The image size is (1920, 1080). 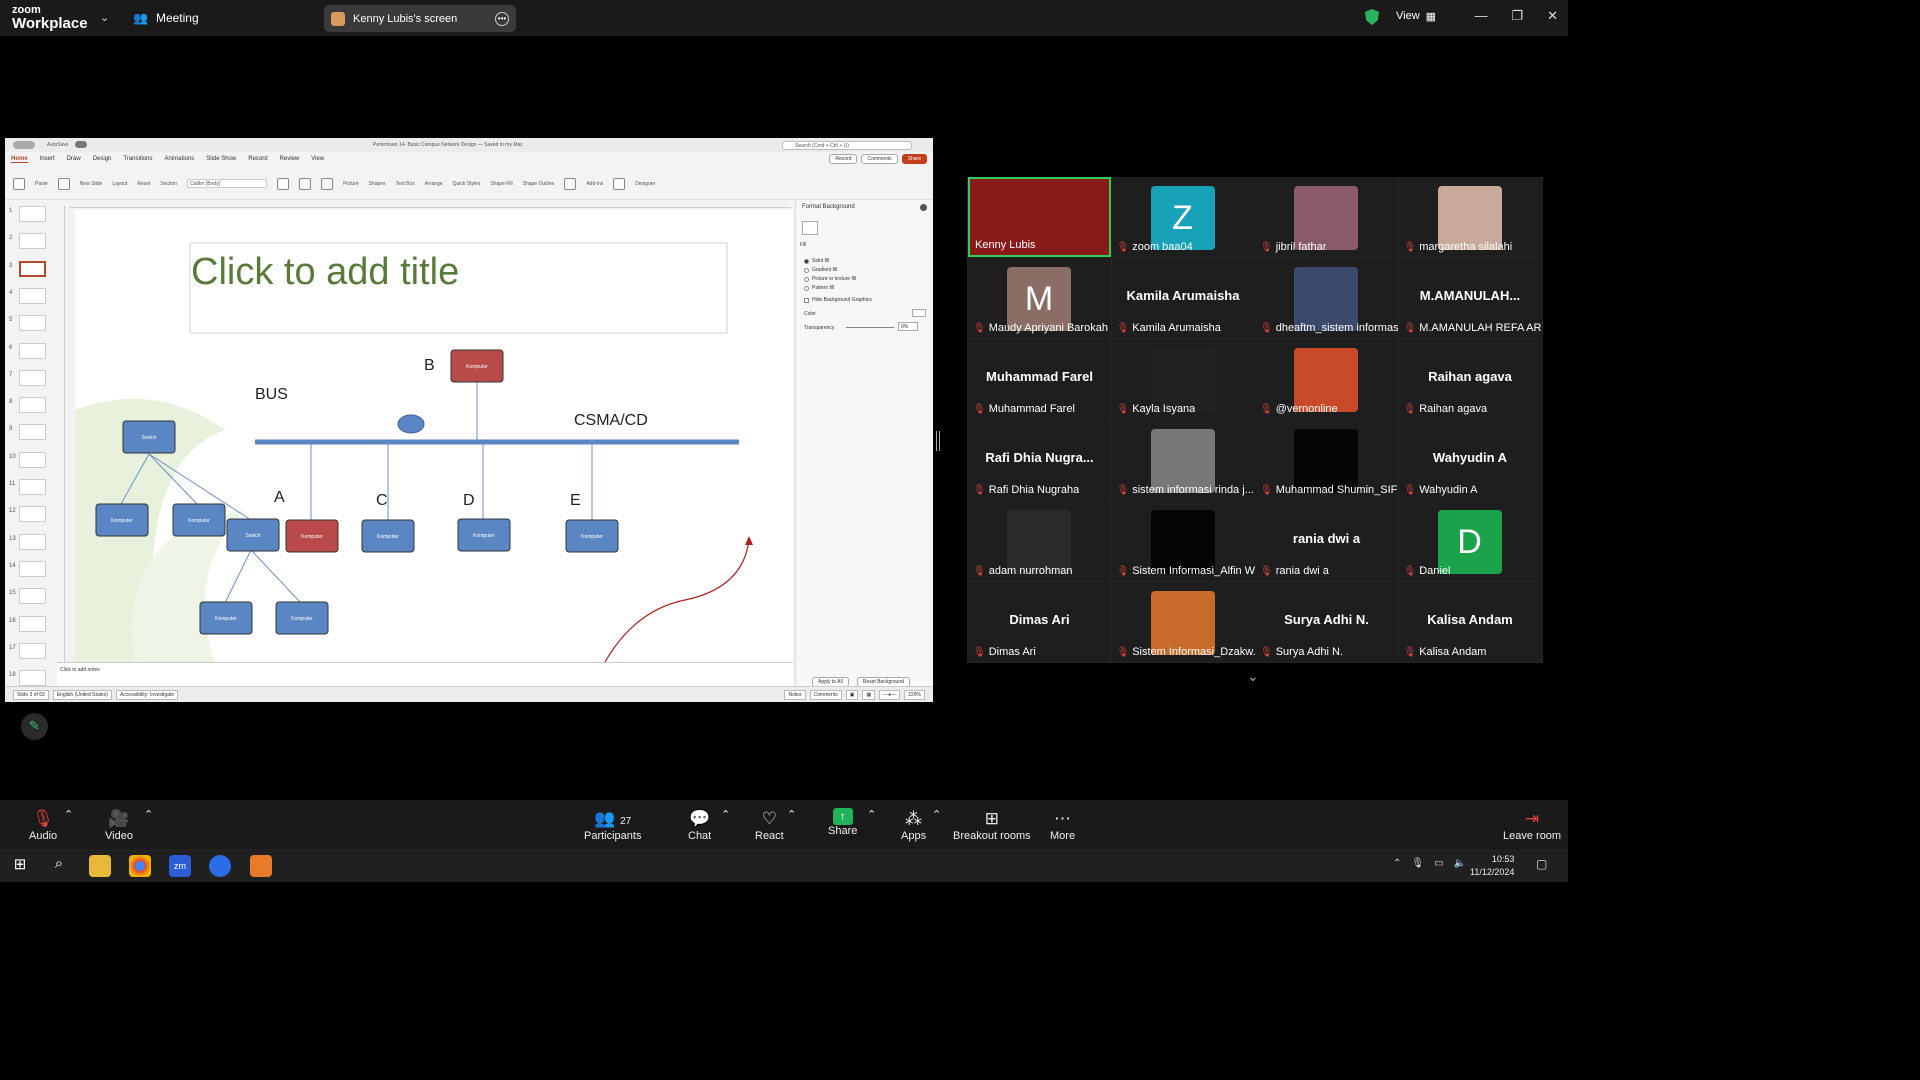 I want to click on video-options-icon: ⌃, so click(x=148, y=814).